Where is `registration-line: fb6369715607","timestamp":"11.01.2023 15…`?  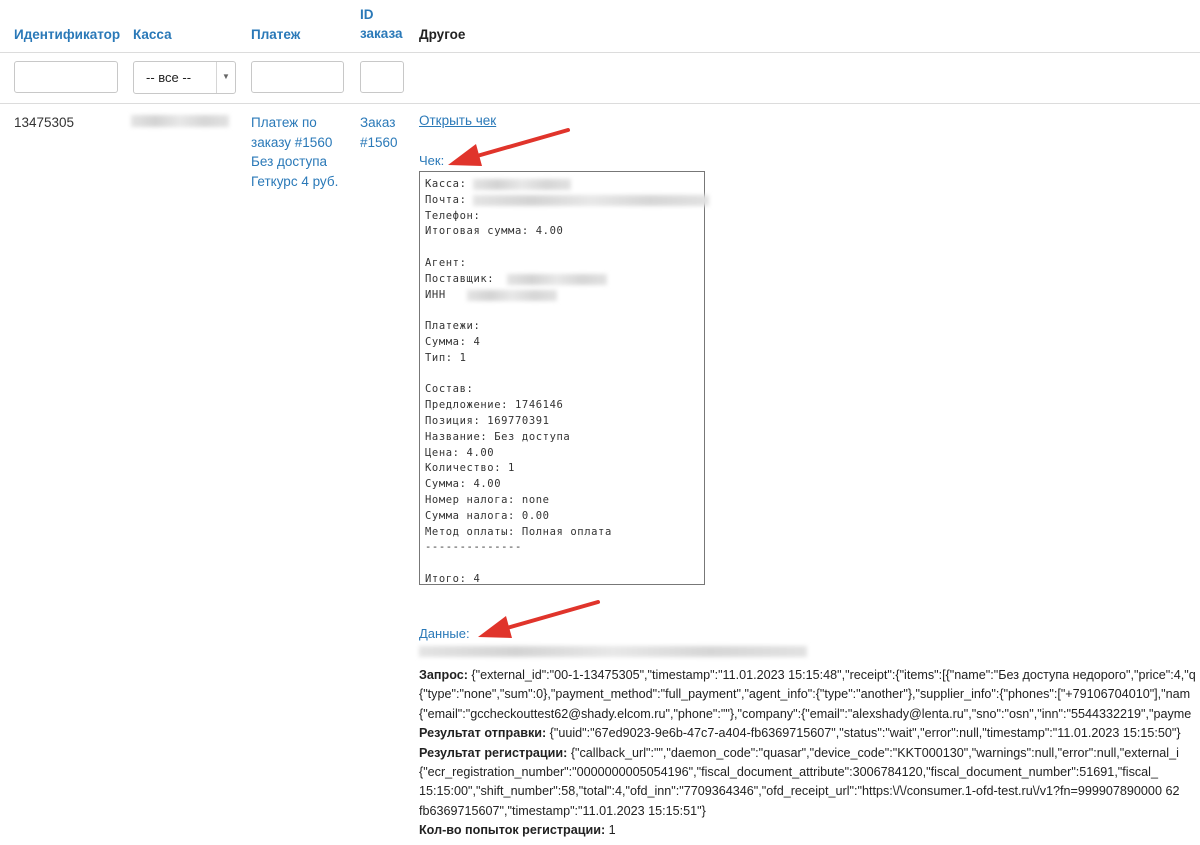 registration-line: fb6369715607","timestamp":"11.01.2023 15… is located at coordinates (562, 810).